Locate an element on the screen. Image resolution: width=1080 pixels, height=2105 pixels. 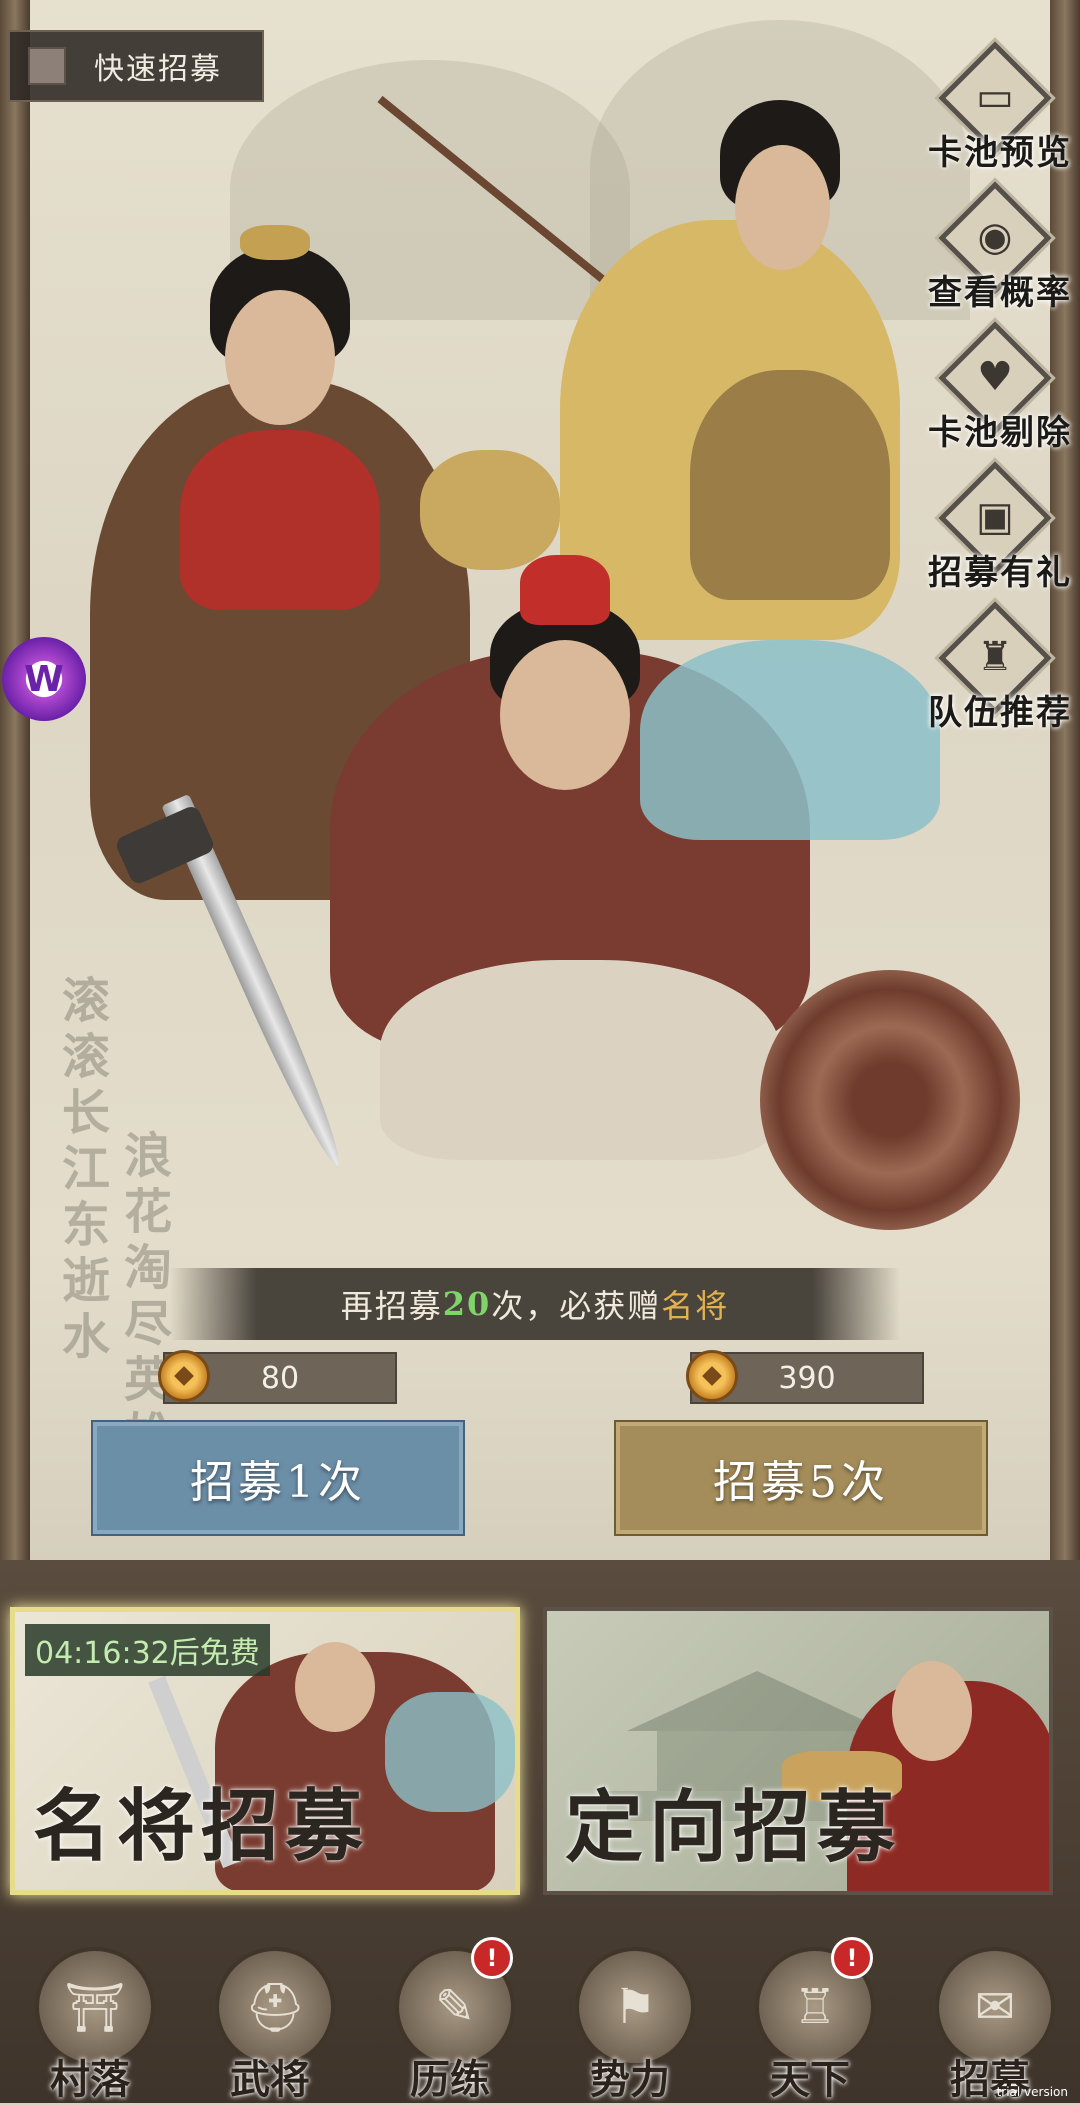
hero-right-face is located at coordinates (782, 207).